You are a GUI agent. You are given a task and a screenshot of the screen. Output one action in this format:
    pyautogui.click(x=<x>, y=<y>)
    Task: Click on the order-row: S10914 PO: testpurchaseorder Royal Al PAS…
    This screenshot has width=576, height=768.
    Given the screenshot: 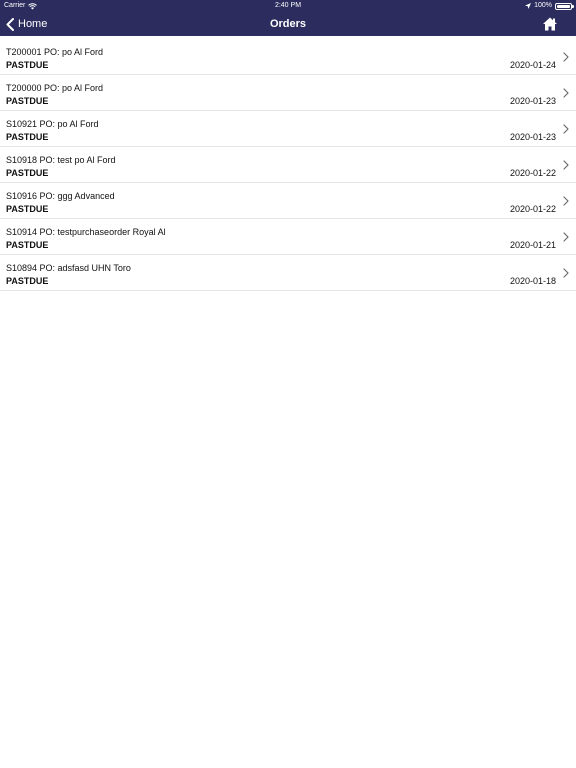 What is the action you would take?
    pyautogui.click(x=288, y=237)
    